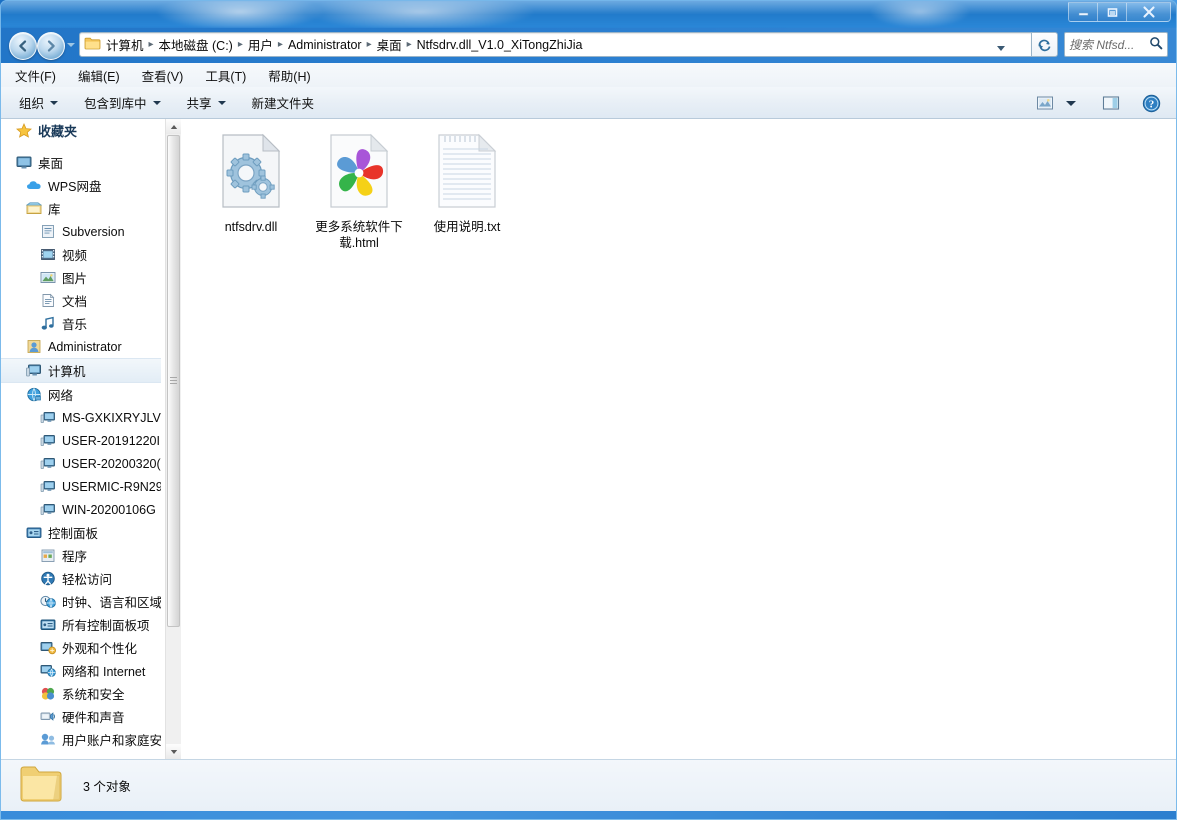  What do you see at coordinates (260, 44) in the screenshot?
I see `breadcrumb-item-2: 用户` at bounding box center [260, 44].